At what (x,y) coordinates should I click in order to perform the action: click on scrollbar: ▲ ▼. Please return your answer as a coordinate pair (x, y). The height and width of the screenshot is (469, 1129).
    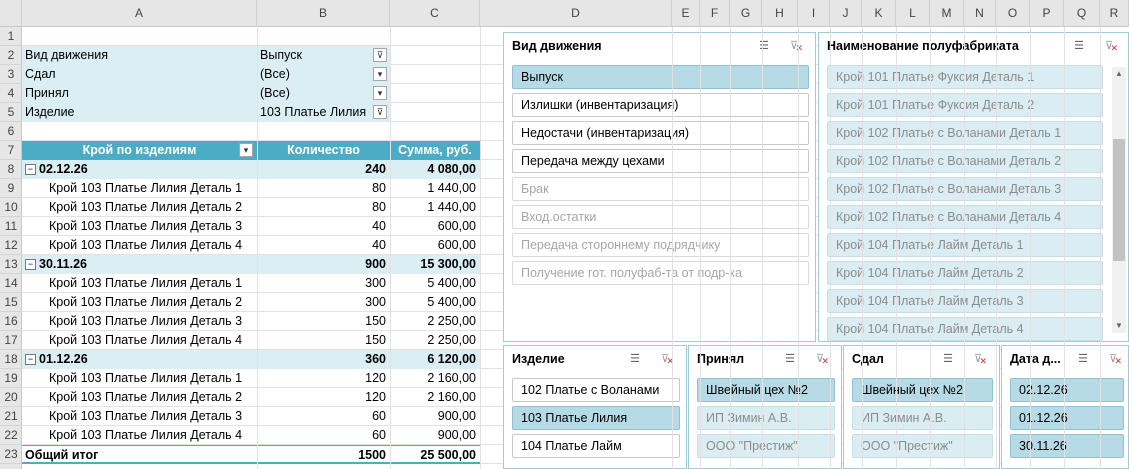
    Looking at the image, I should click on (1119, 200).